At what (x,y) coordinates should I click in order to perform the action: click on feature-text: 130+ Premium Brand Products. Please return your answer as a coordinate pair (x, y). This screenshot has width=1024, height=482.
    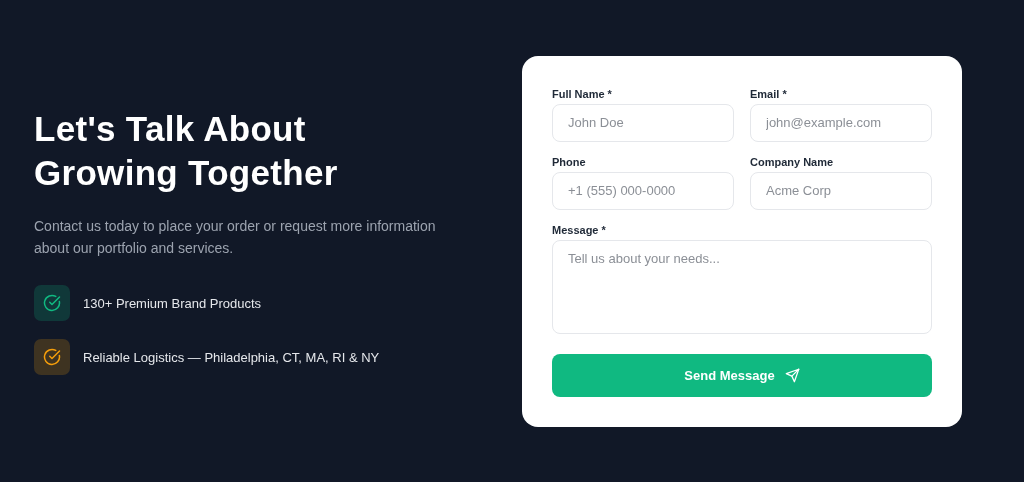
    Looking at the image, I should click on (172, 303).